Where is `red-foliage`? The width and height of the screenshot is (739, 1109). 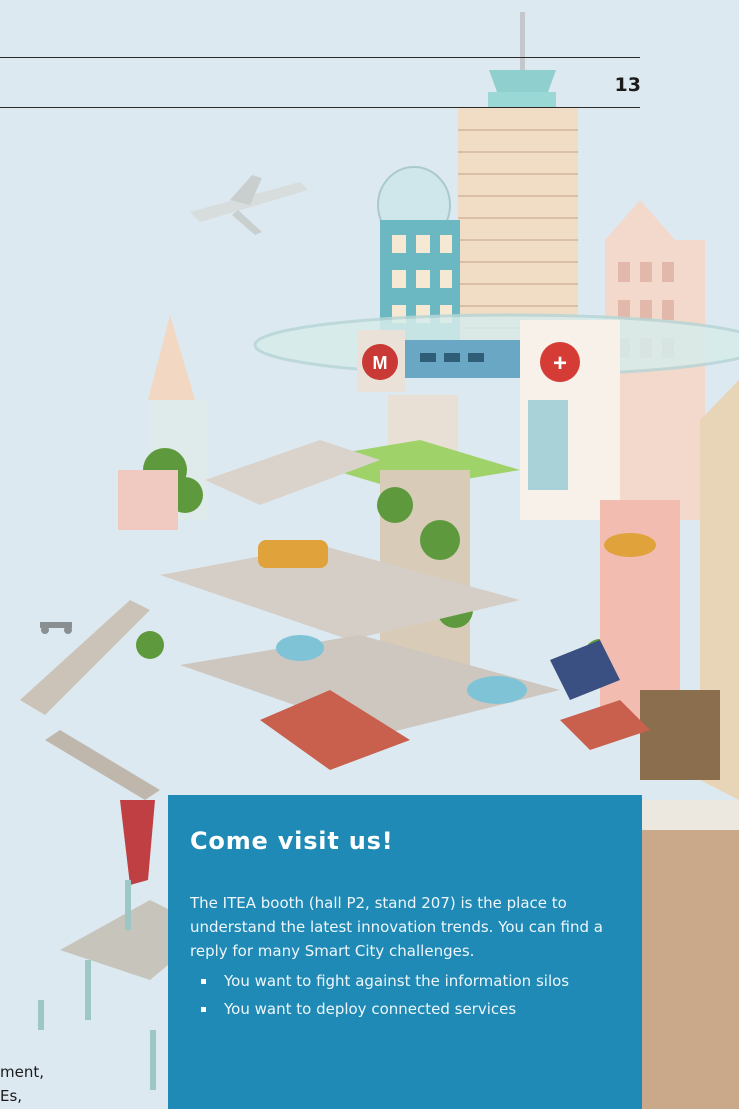
red-foliage is located at coordinates (137, 842).